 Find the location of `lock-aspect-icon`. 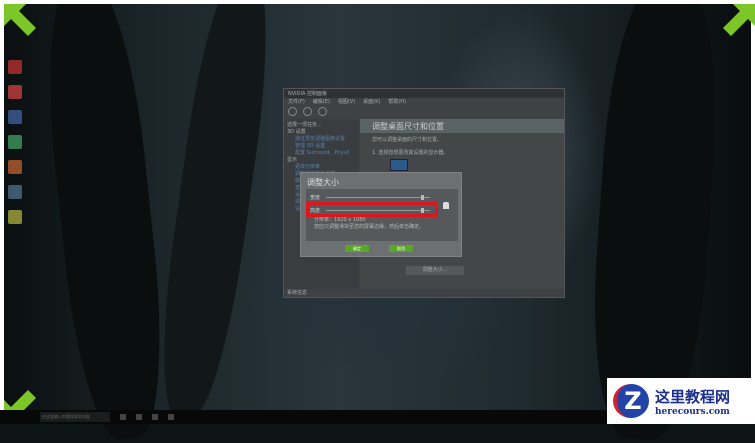

lock-aspect-icon is located at coordinates (446, 205).